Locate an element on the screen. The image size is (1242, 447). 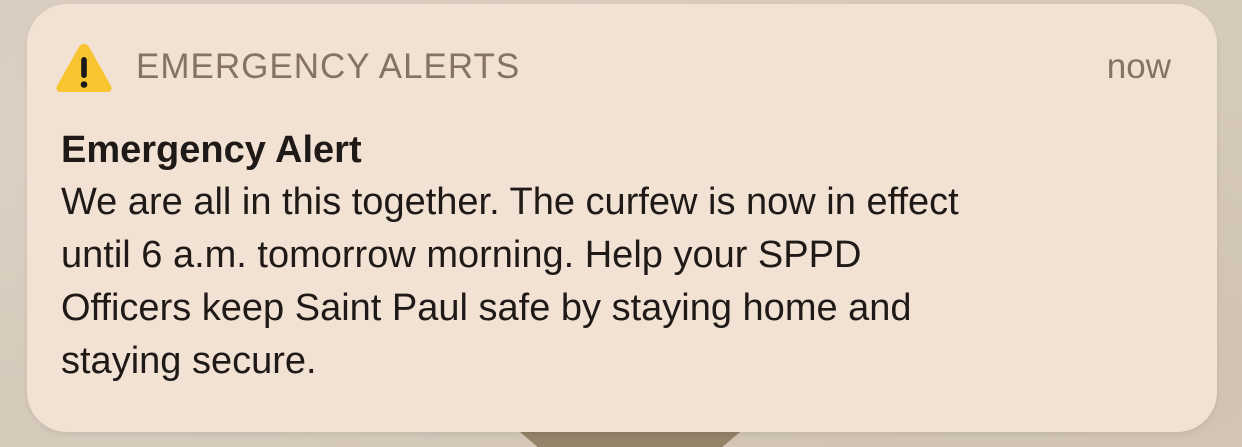
app-name: EMERGENCY ALERTS is located at coordinates (328, 66).